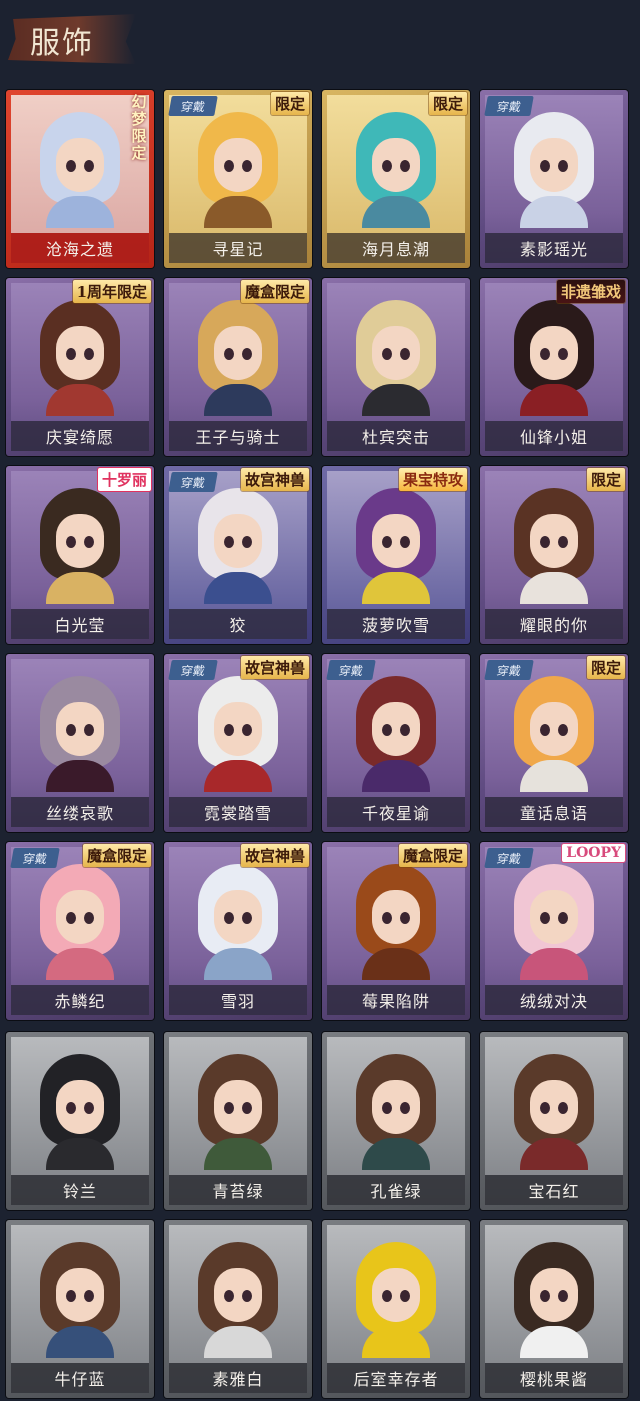 This screenshot has height=1401, width=640. I want to click on costume-name: 素雅白, so click(238, 1379).